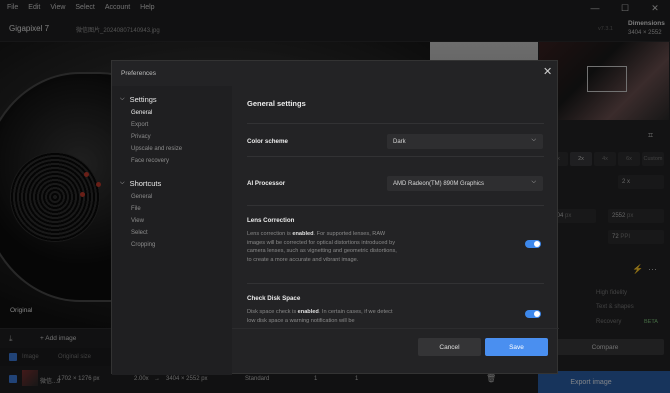 This screenshot has height=393, width=670. I want to click on ai-processor-select: AMD Radeon(TM) 890M Graphics ⌵, so click(465, 183).